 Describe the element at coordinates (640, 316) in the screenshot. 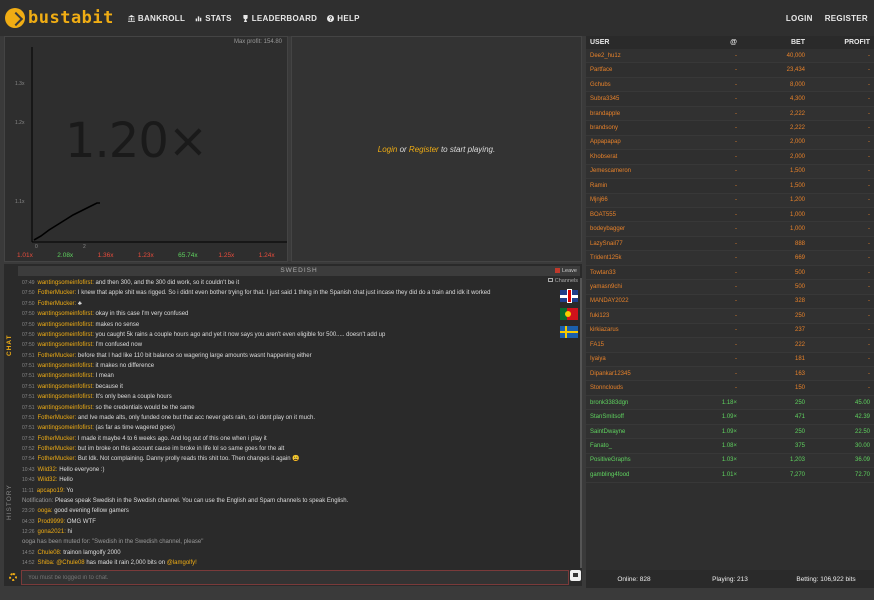

I see `player-name: fuki123` at that location.